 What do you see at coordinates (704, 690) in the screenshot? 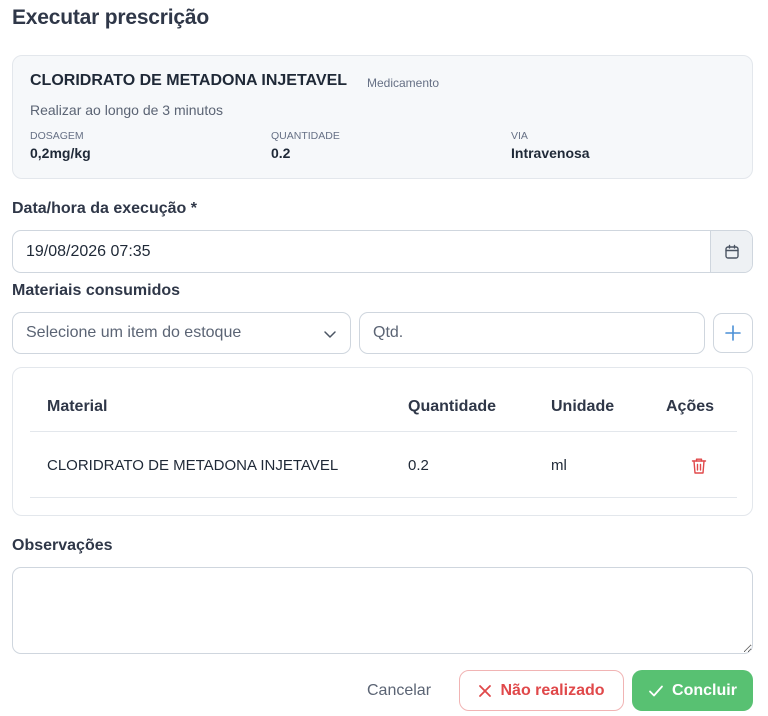
I see `conclude-label: Concluir` at bounding box center [704, 690].